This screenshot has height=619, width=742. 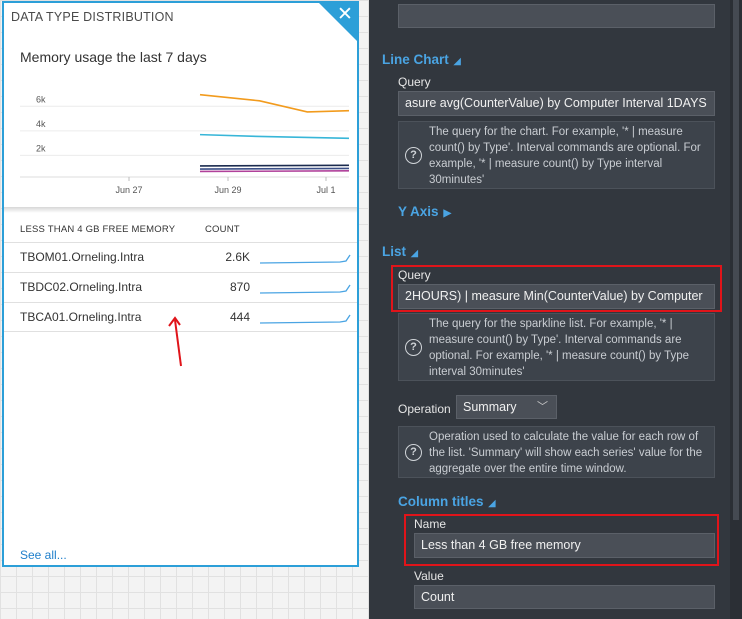 I want to click on panel-scrollbar, so click(x=736, y=309).